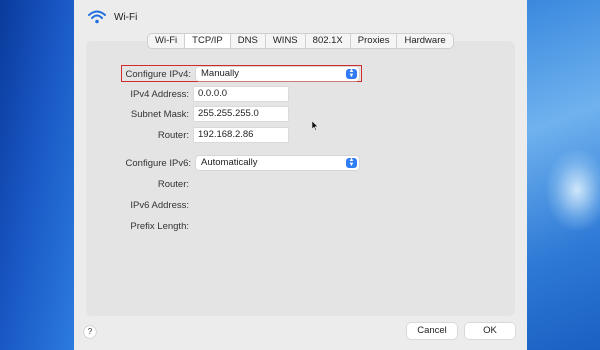 The width and height of the screenshot is (600, 350). Describe the element at coordinates (158, 74) in the screenshot. I see `configure-ipv4-label: Configure IPv4:` at that location.